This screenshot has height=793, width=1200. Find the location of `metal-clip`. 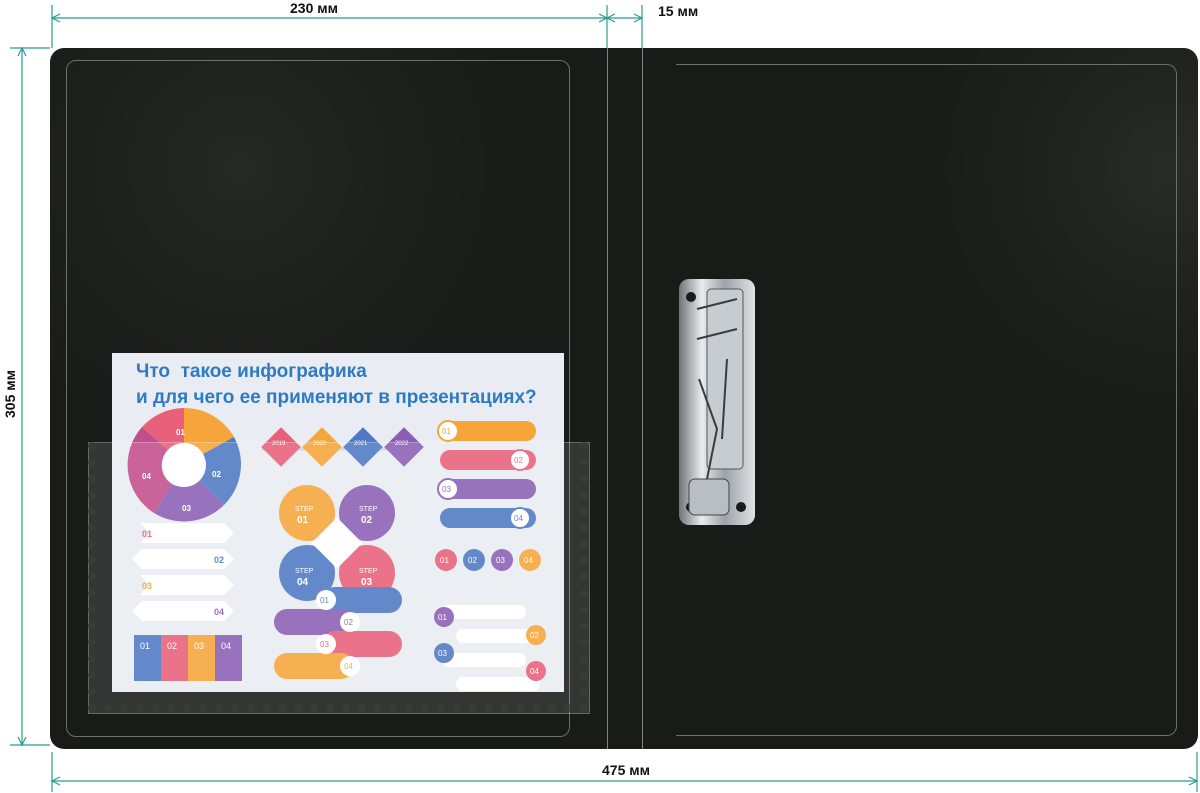

metal-clip is located at coordinates (717, 402).